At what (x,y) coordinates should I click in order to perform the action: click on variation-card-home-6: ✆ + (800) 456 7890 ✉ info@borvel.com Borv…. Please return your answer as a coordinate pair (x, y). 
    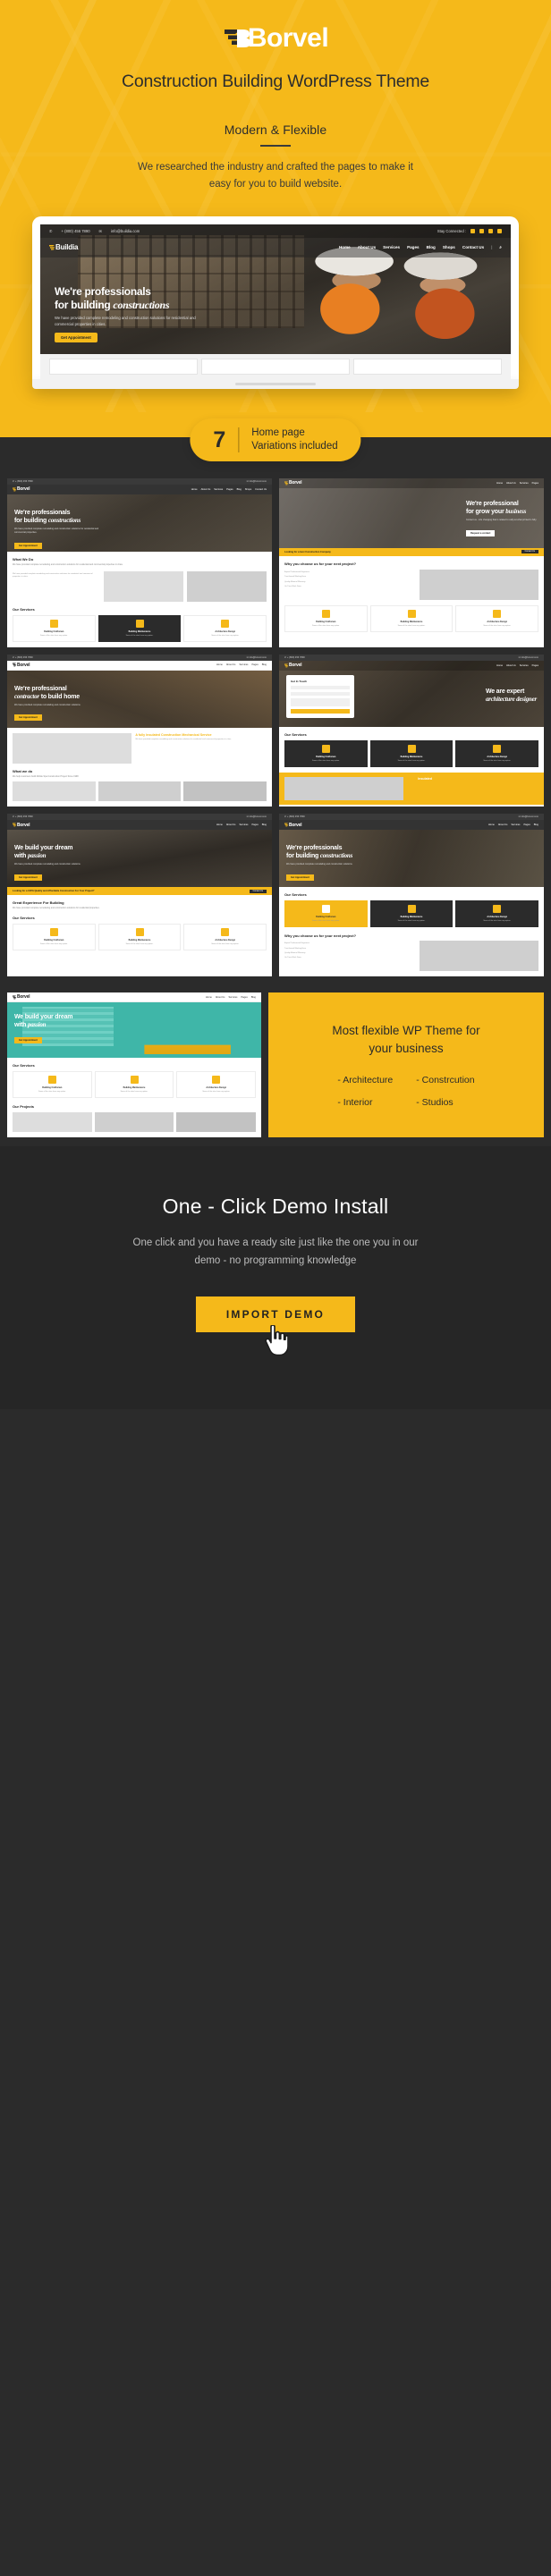
    Looking at the image, I should click on (411, 895).